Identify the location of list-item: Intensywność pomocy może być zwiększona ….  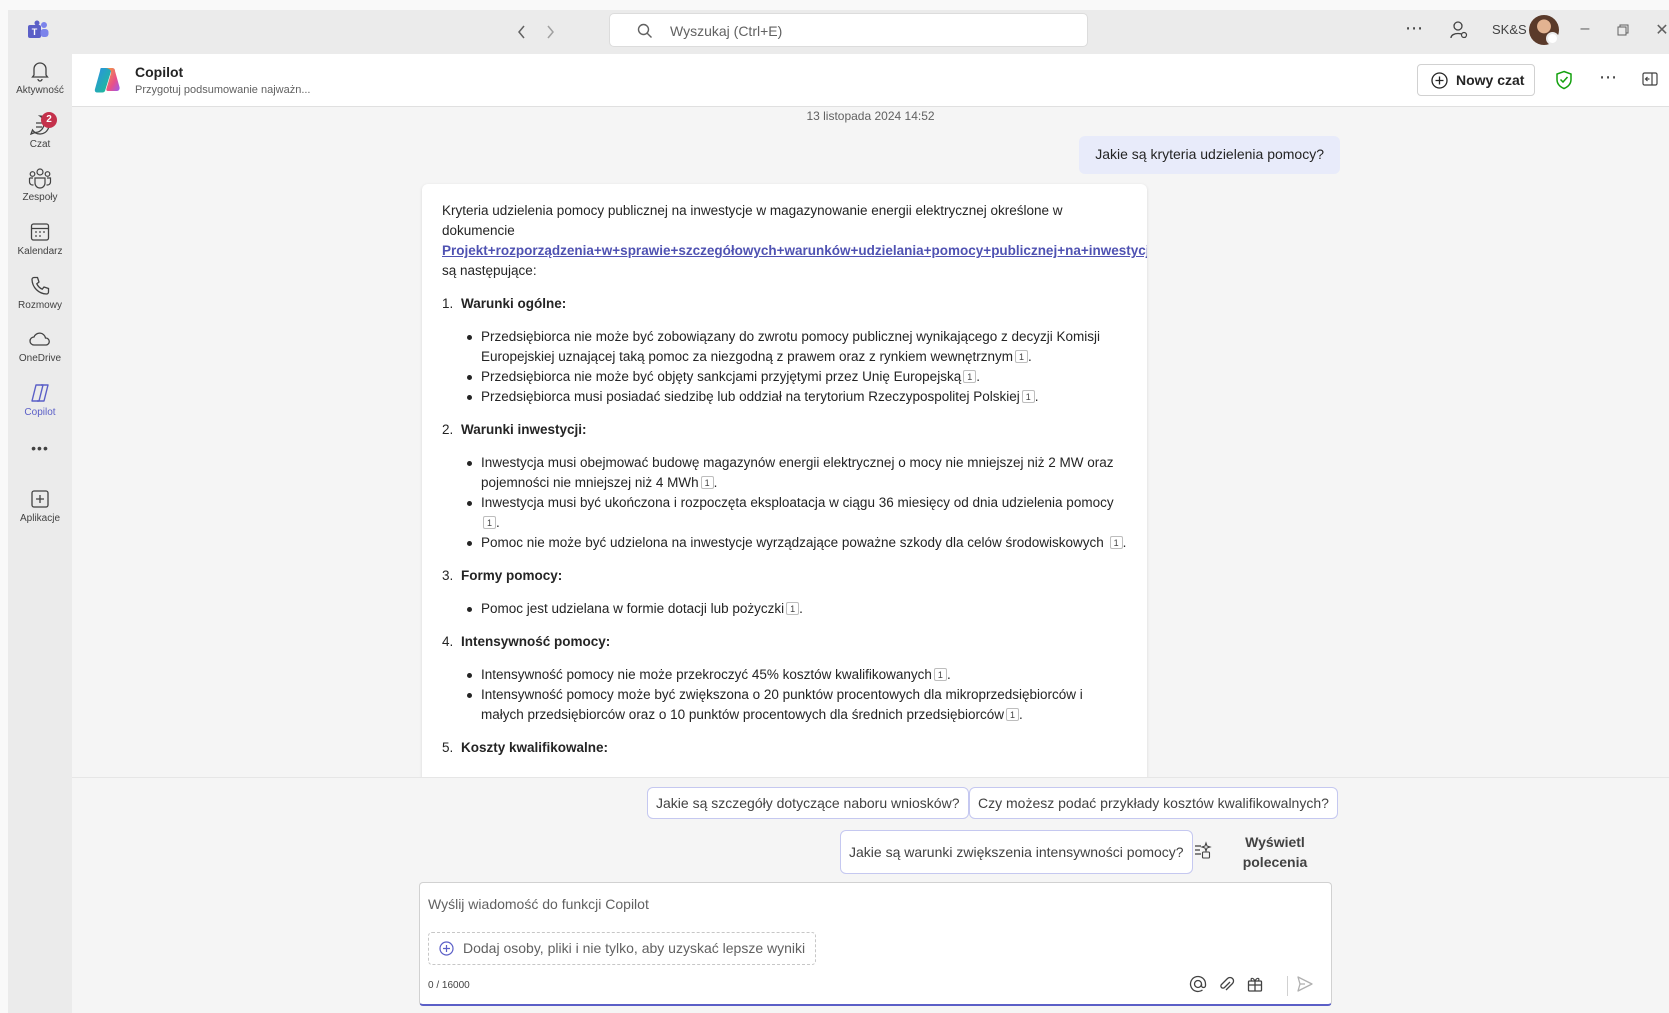
(794, 705).